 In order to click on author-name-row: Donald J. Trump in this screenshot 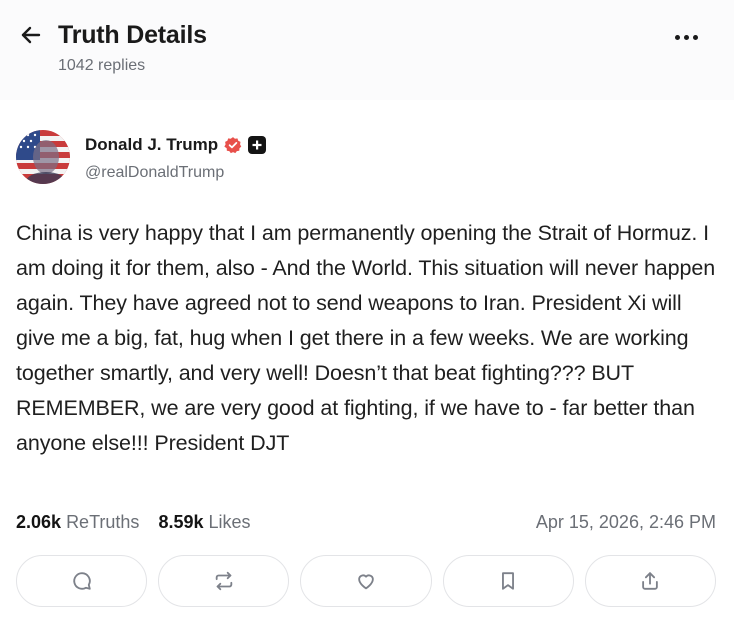, I will do `click(176, 145)`.